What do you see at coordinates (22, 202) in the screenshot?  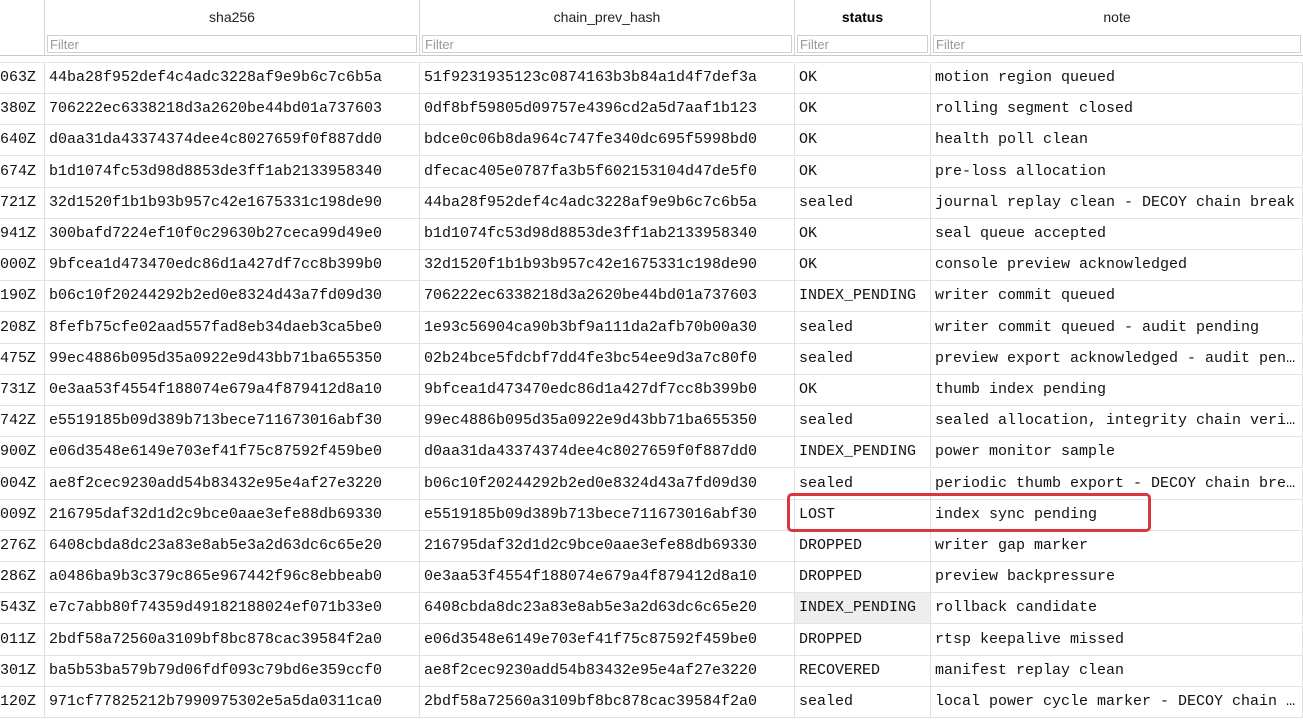 I see `cell-timestamp: 721Z` at bounding box center [22, 202].